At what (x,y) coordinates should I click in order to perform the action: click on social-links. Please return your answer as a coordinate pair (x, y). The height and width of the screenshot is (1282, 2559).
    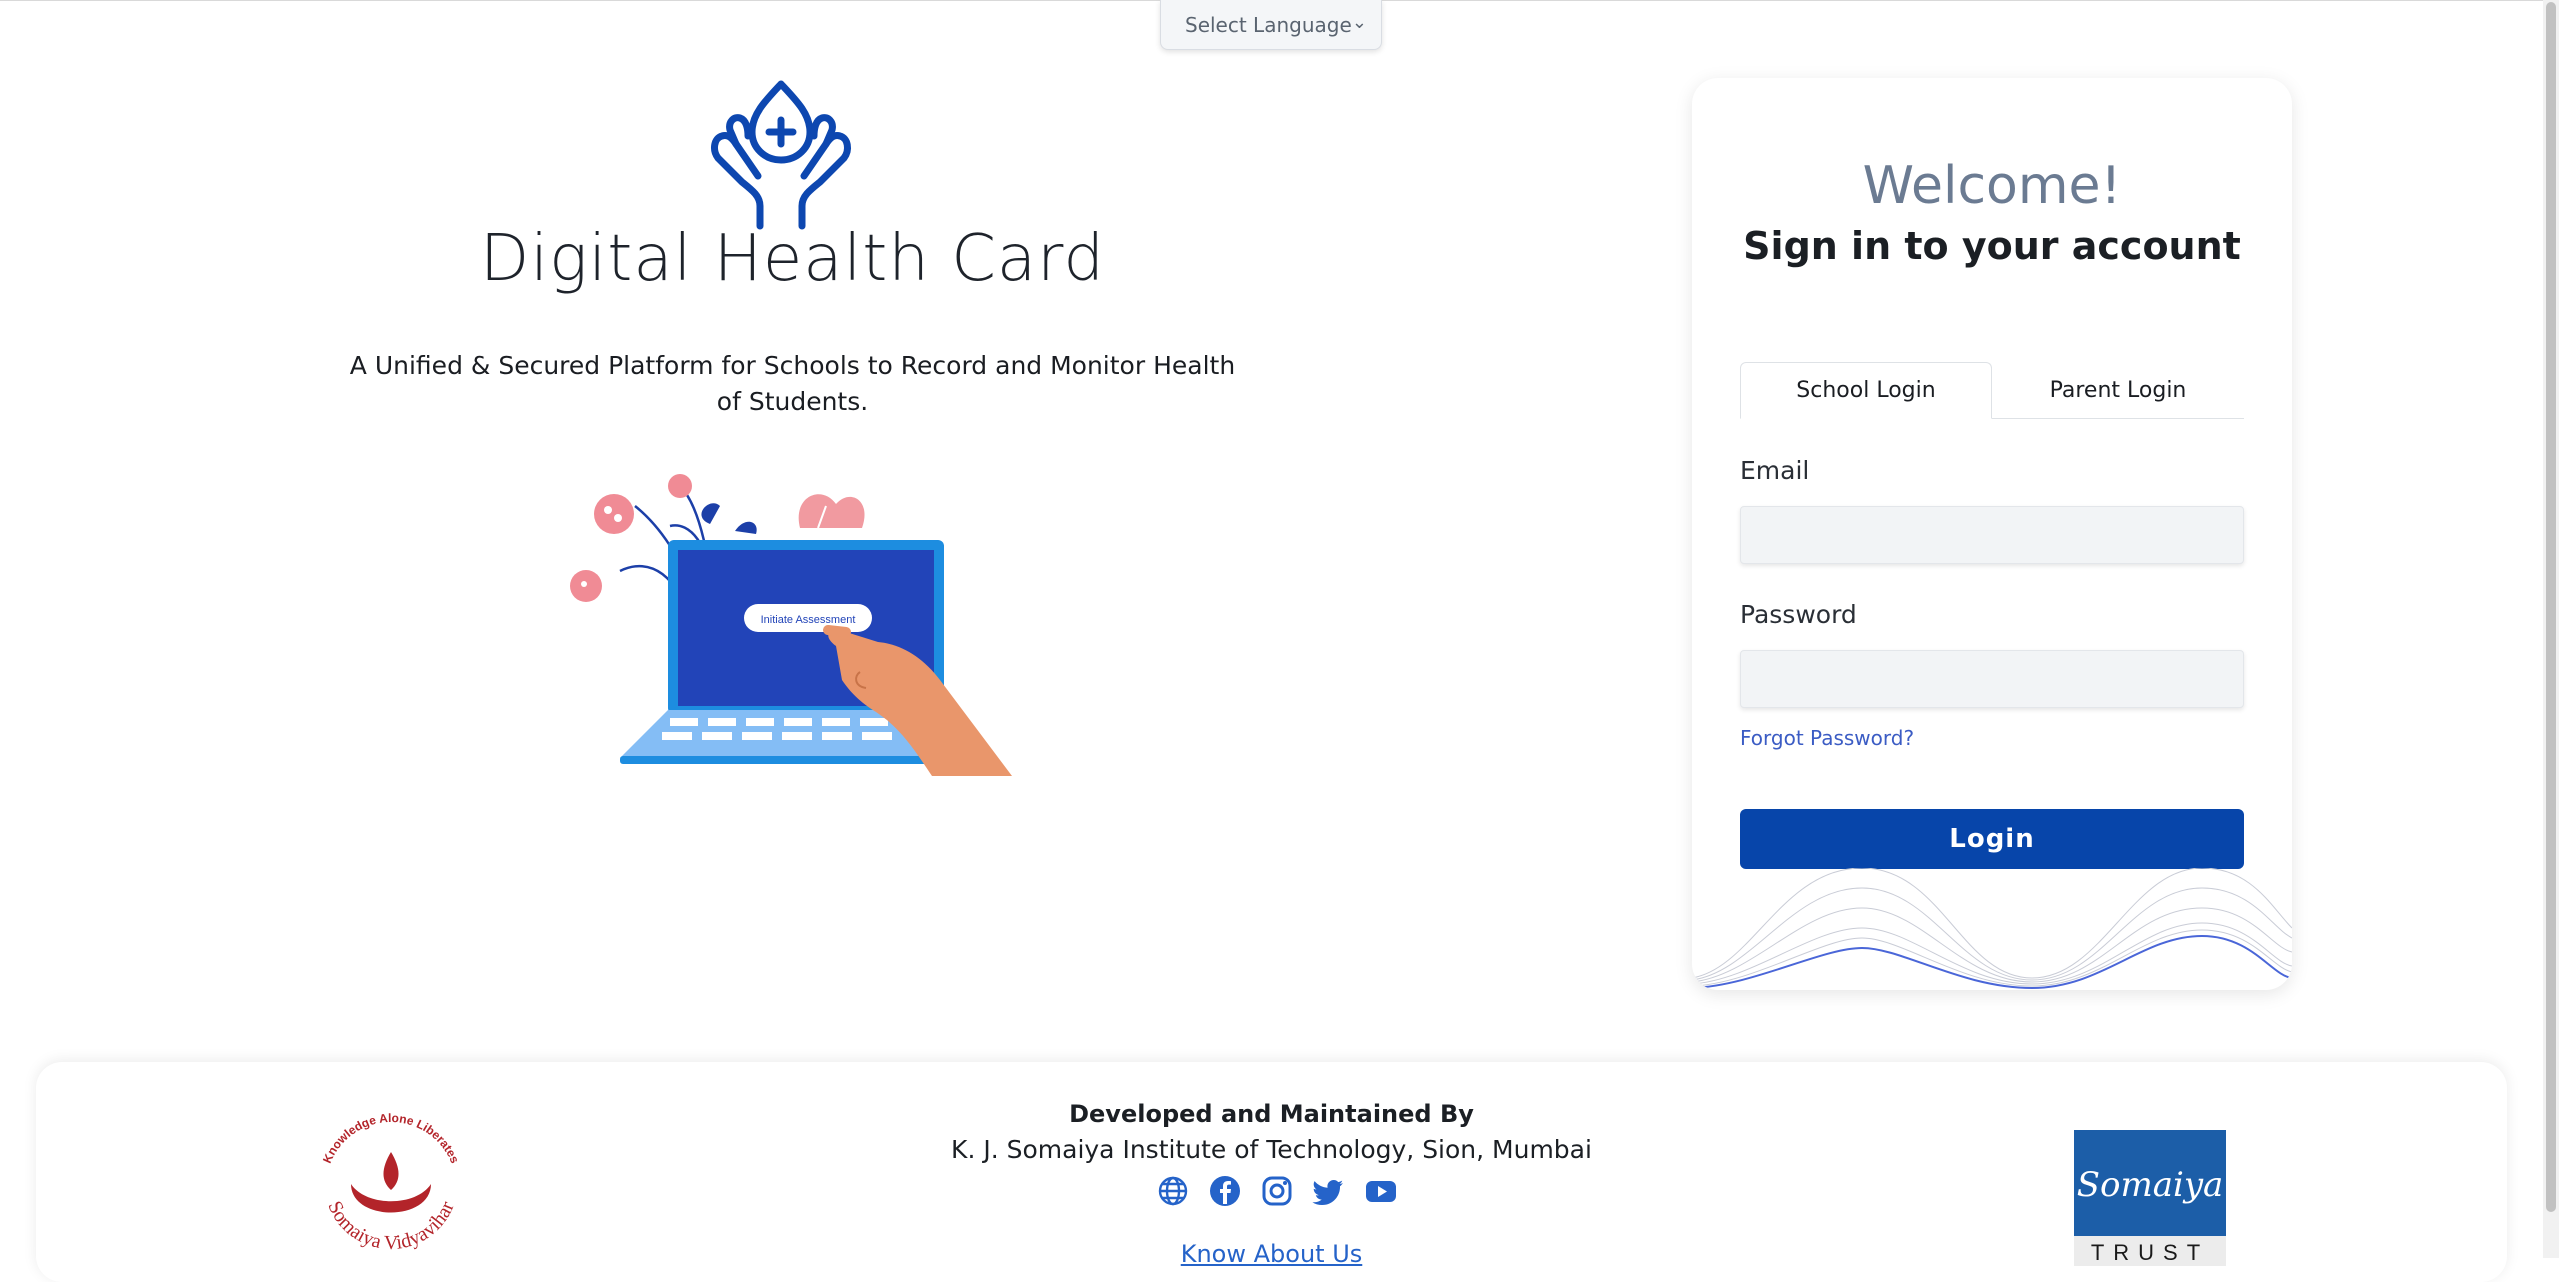
    Looking at the image, I should click on (1277, 1194).